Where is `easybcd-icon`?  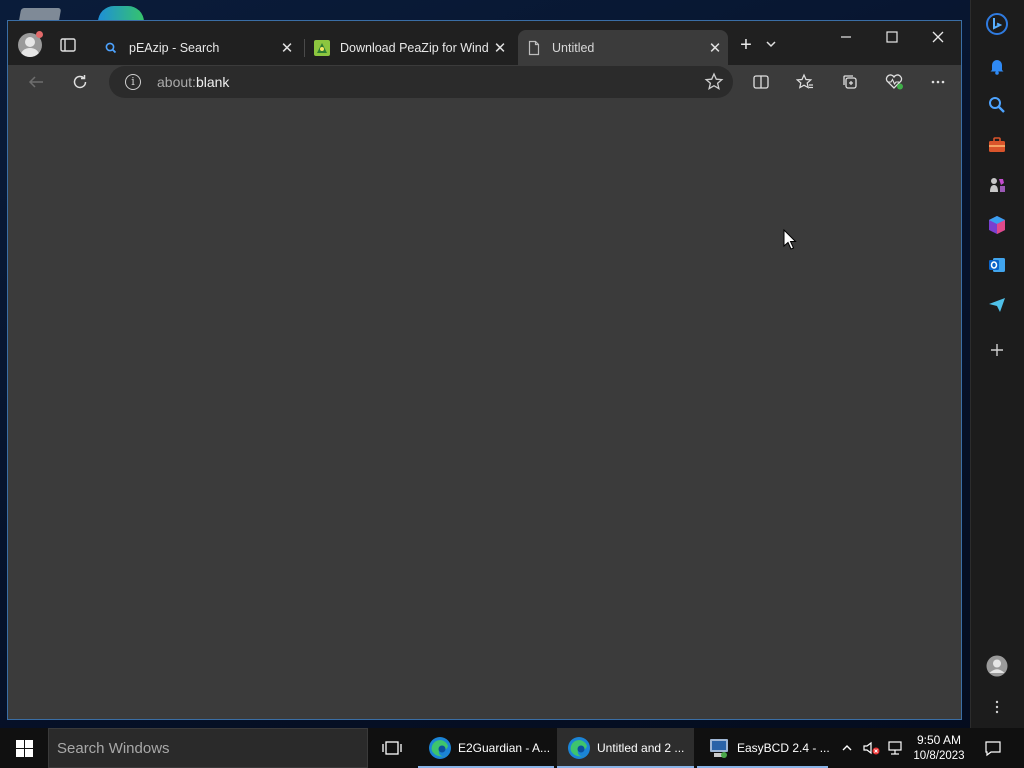
easybcd-icon is located at coordinates (719, 748).